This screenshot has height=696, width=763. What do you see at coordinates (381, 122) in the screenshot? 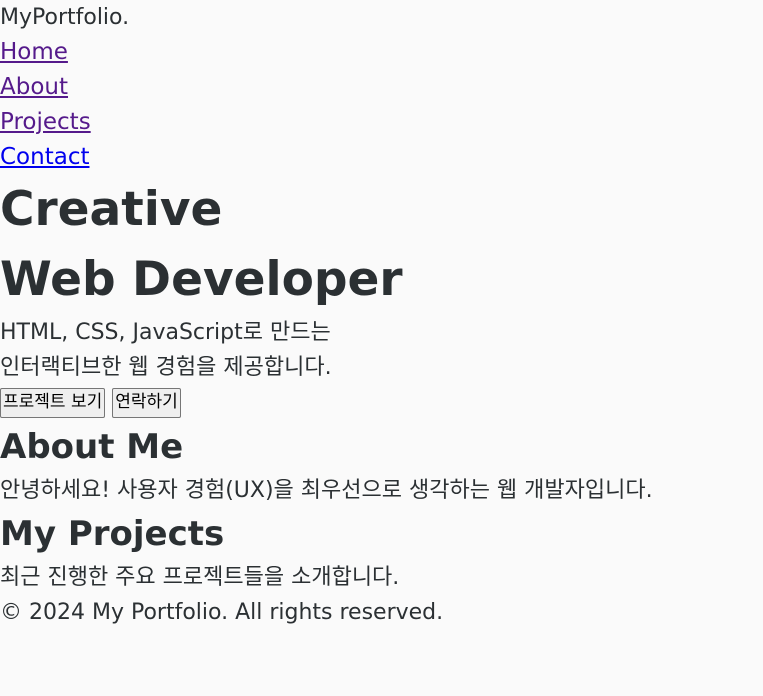
I see `nav-link-projects: Projects` at bounding box center [381, 122].